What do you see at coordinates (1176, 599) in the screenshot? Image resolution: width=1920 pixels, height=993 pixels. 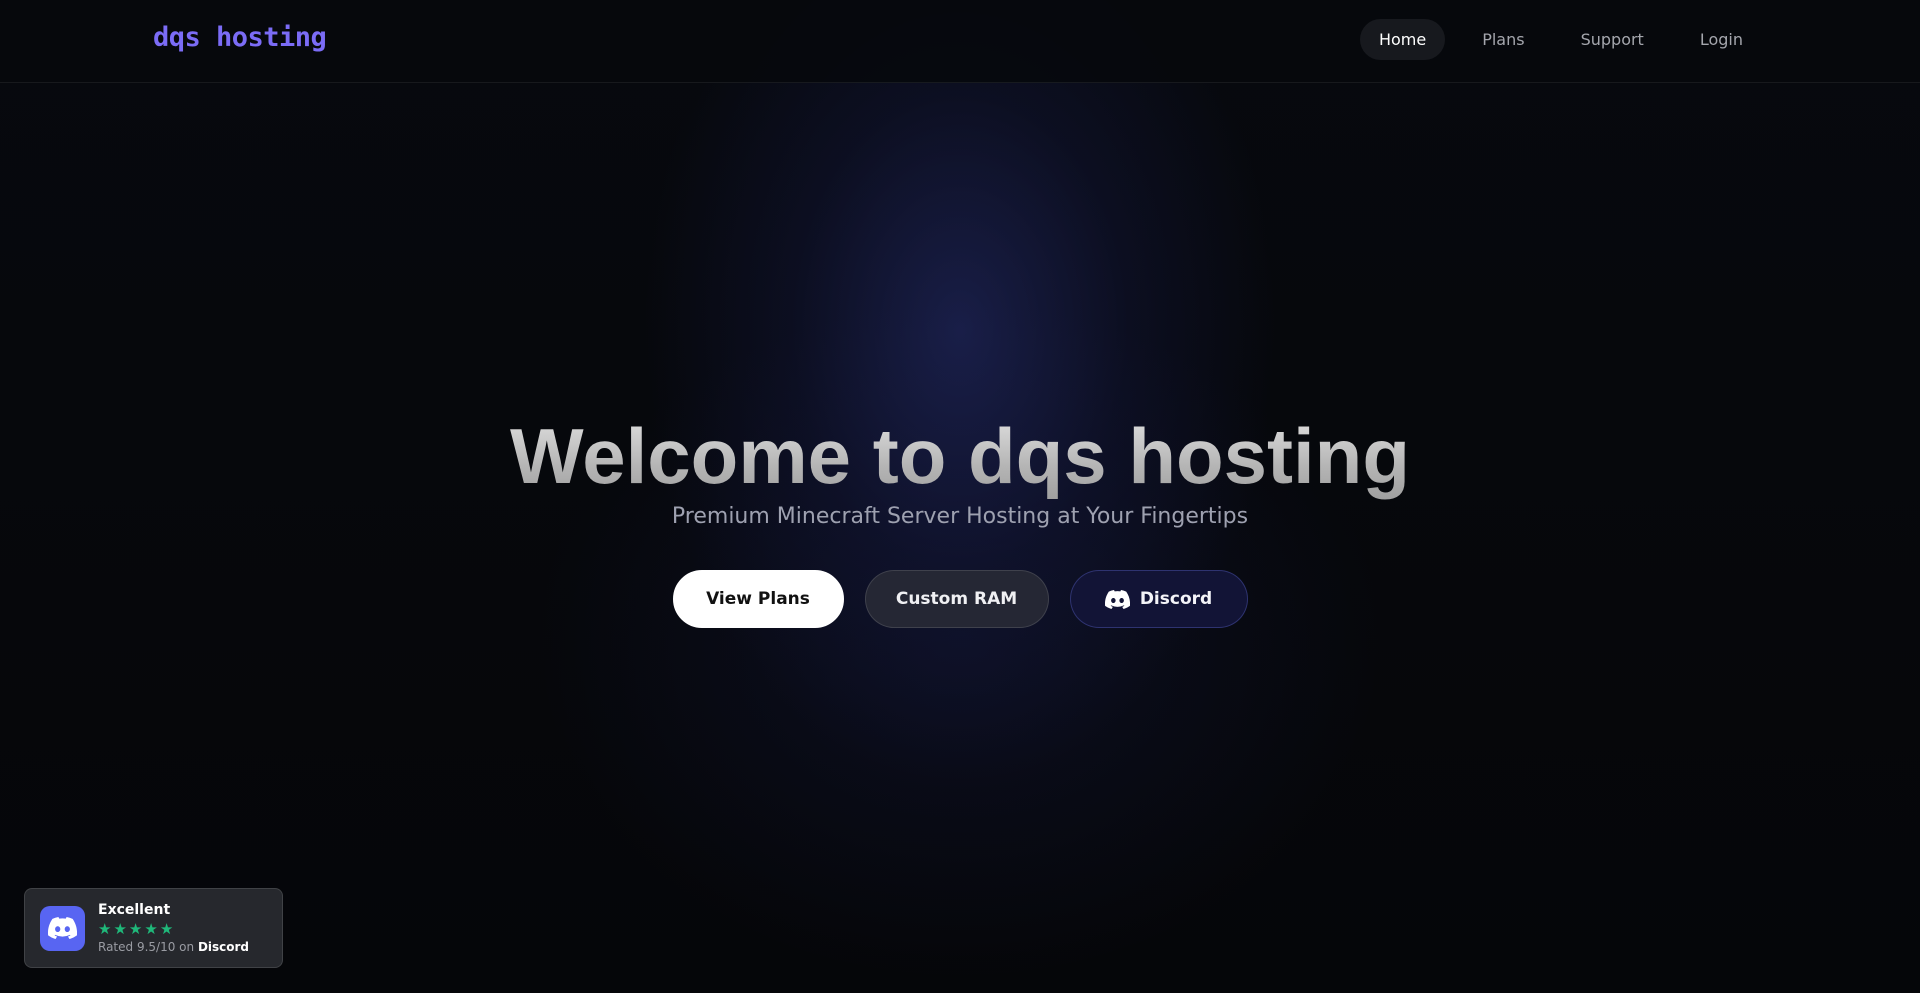 I see `discord-label: Discord` at bounding box center [1176, 599].